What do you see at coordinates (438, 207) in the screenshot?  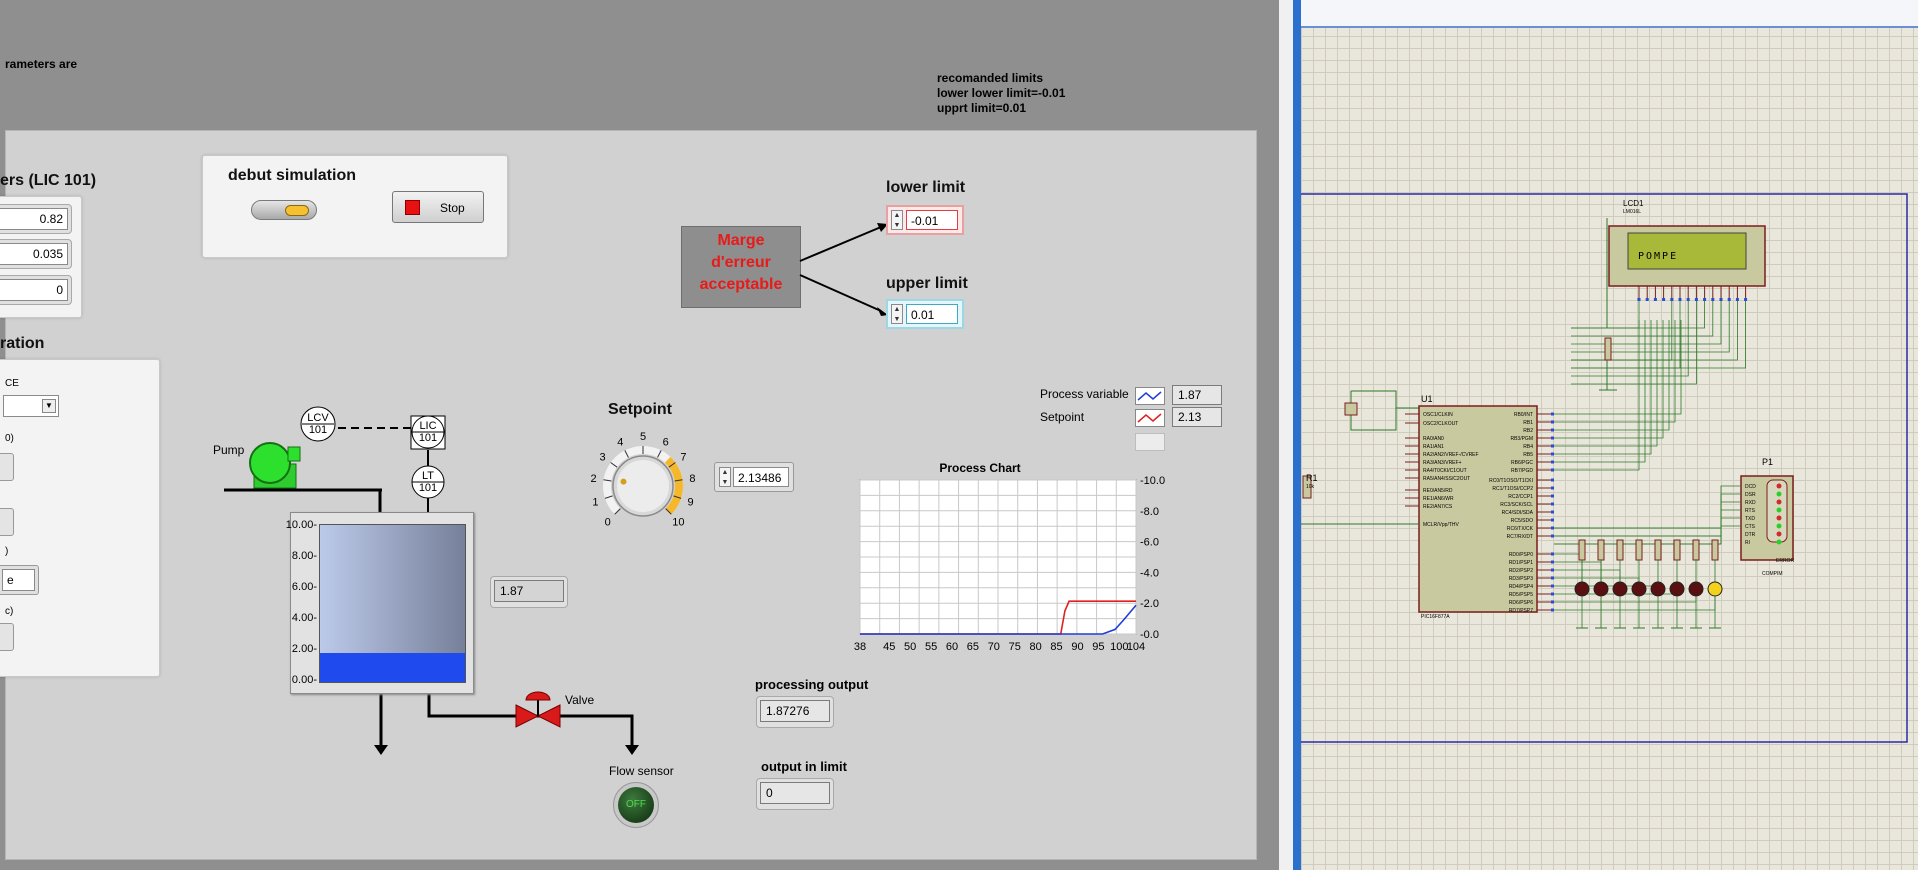 I see `stop-button: Stop` at bounding box center [438, 207].